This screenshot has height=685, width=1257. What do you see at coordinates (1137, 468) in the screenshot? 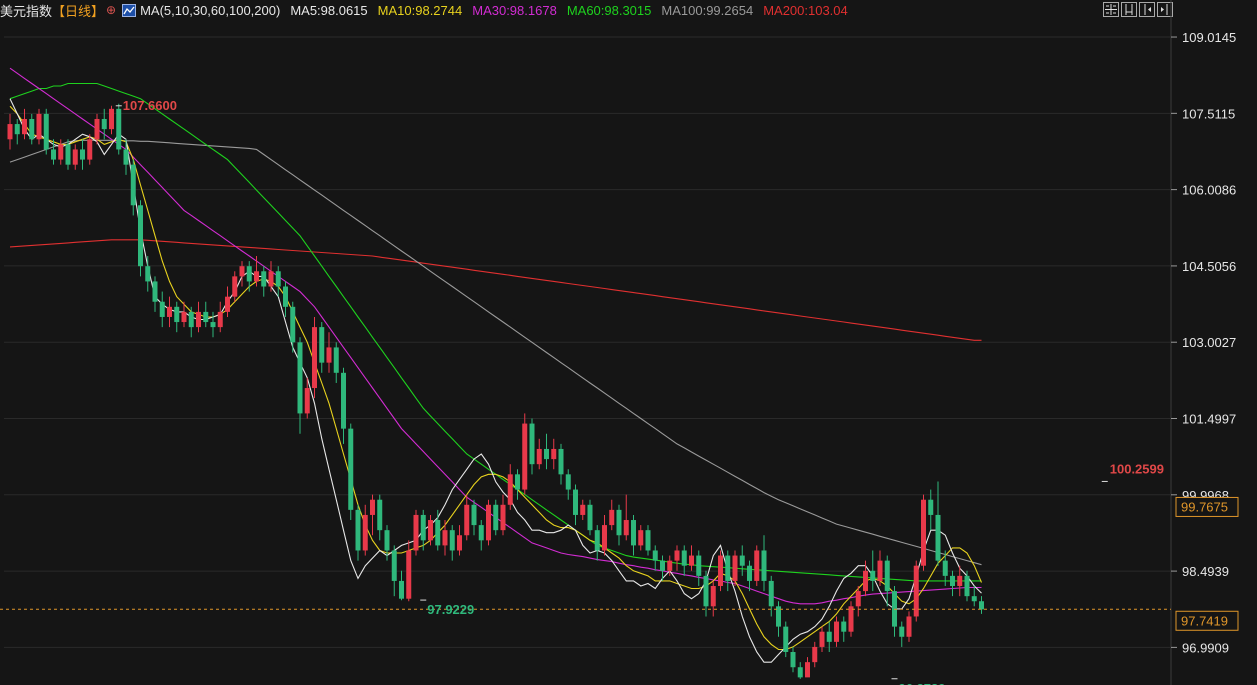
I see `extreme-label: 100.2599` at bounding box center [1137, 468].